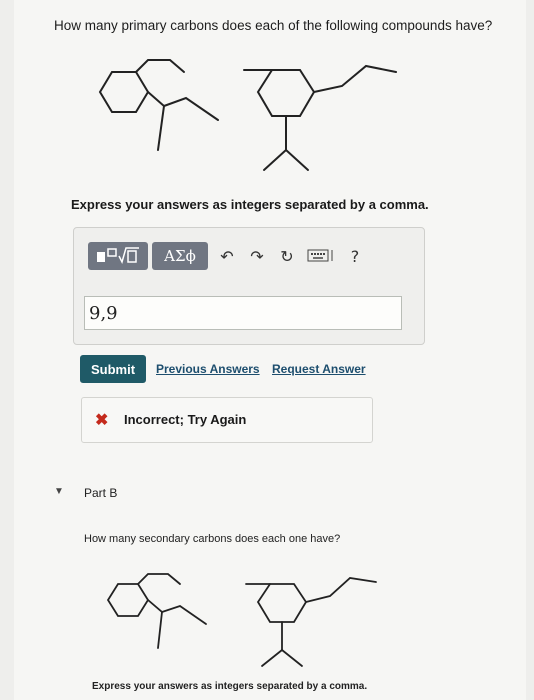  I want to click on compound-2-structure, so click(320, 117).